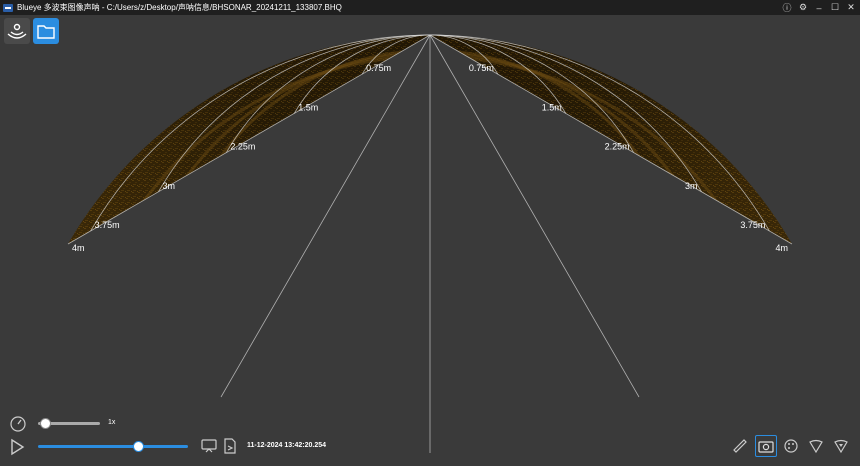  I want to click on sector-filter-button, so click(841, 446).